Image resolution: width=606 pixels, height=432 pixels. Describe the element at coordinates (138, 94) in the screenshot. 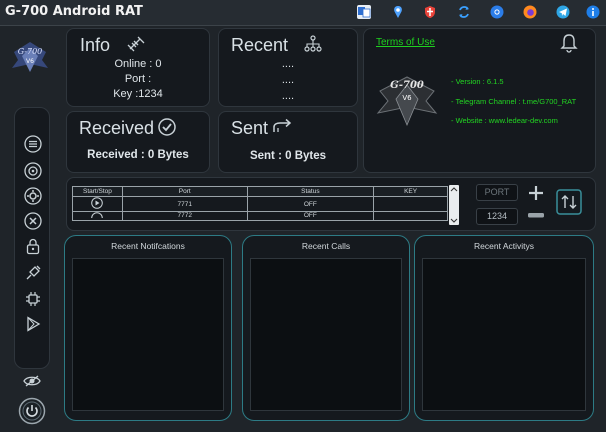

I see `info-key: Key :1234` at that location.